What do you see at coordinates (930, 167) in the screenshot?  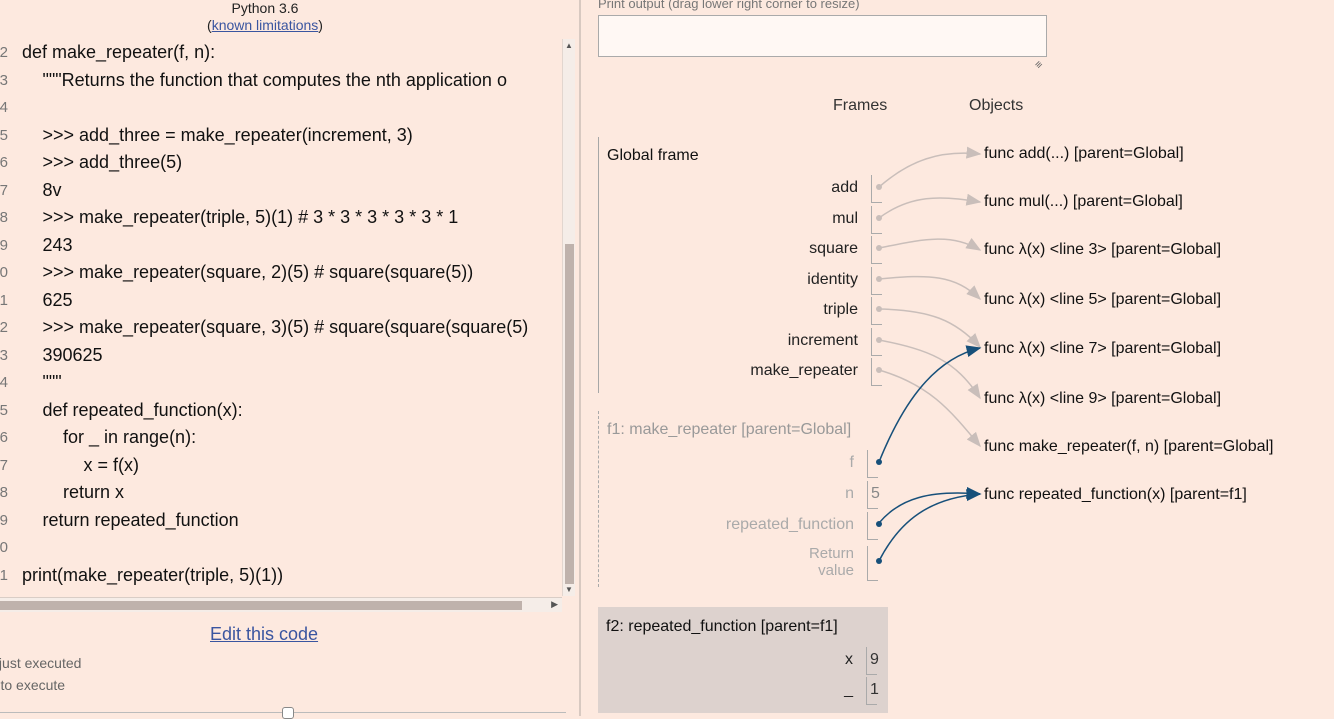 I see `arrow-add` at bounding box center [930, 167].